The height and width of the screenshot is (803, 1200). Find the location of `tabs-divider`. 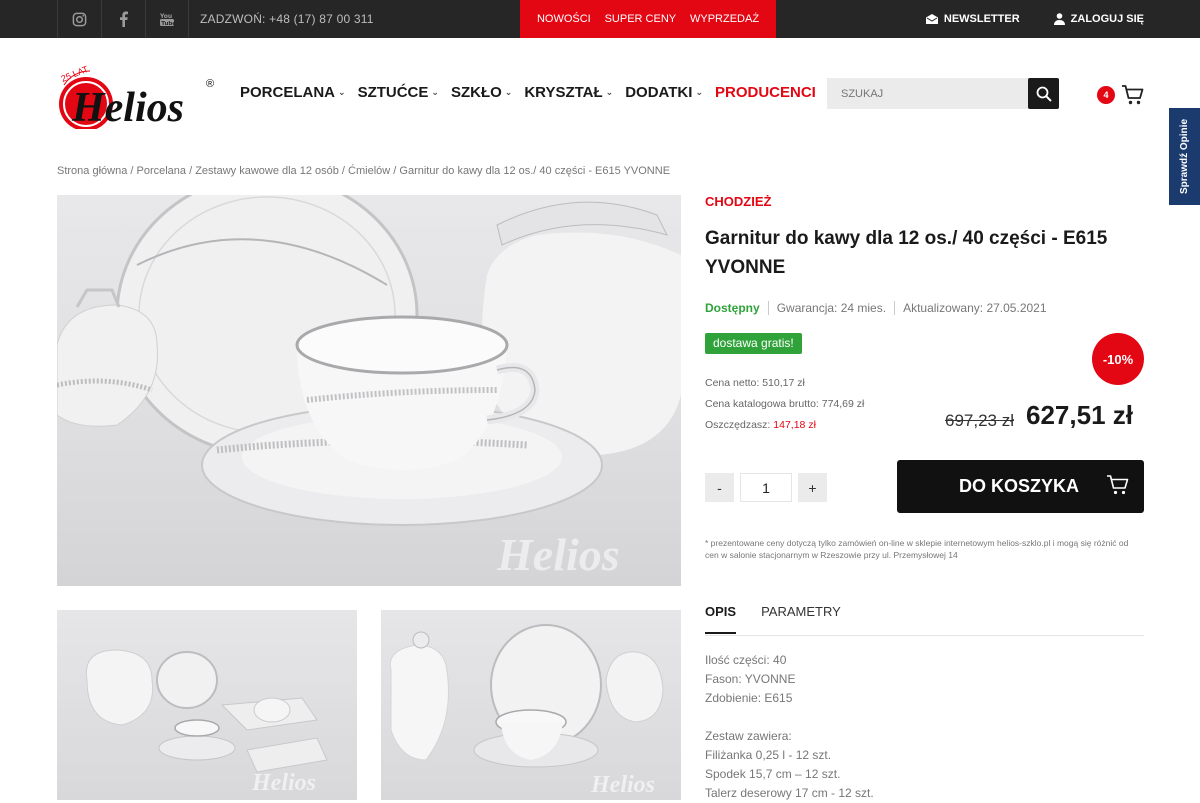

tabs-divider is located at coordinates (924, 635).